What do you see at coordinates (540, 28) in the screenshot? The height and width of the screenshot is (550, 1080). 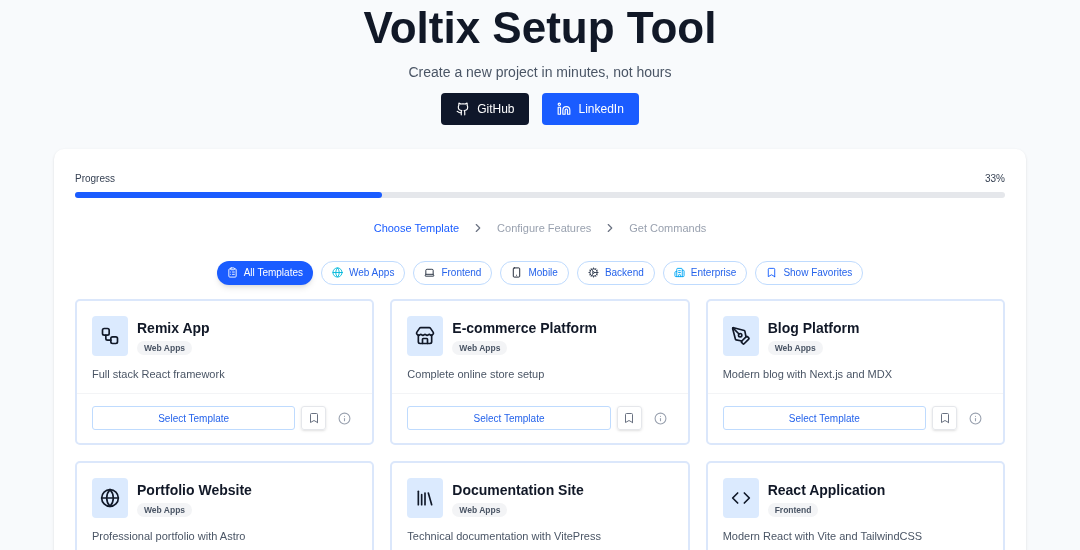 I see `page-title: Voltix Setup Tool` at bounding box center [540, 28].